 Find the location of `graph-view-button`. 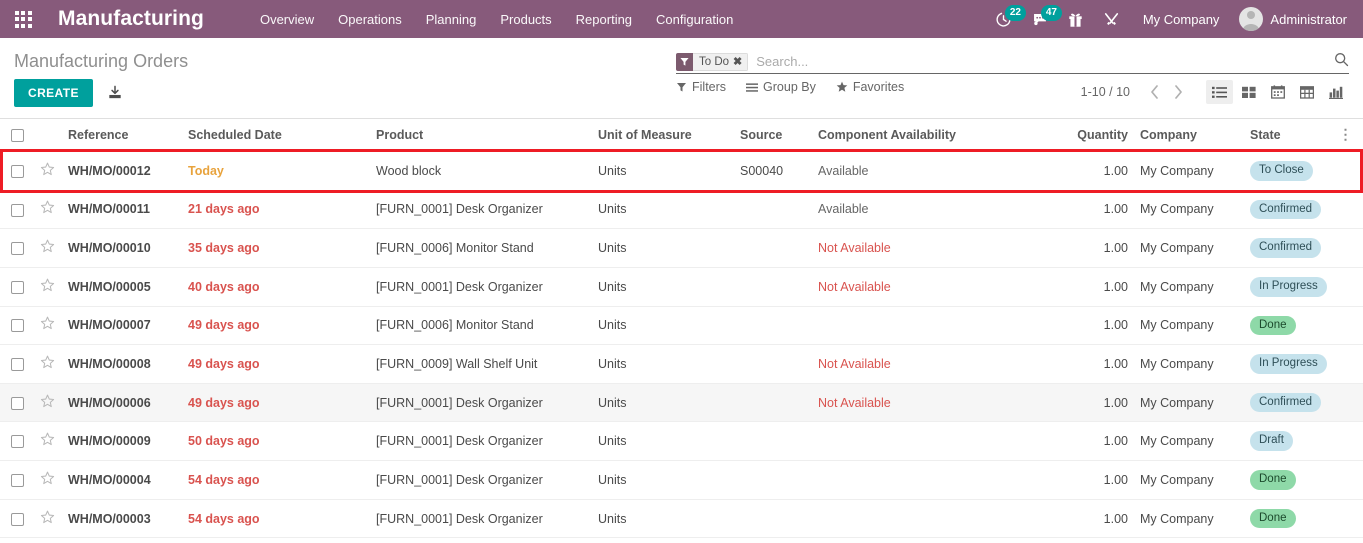

graph-view-button is located at coordinates (1335, 92).